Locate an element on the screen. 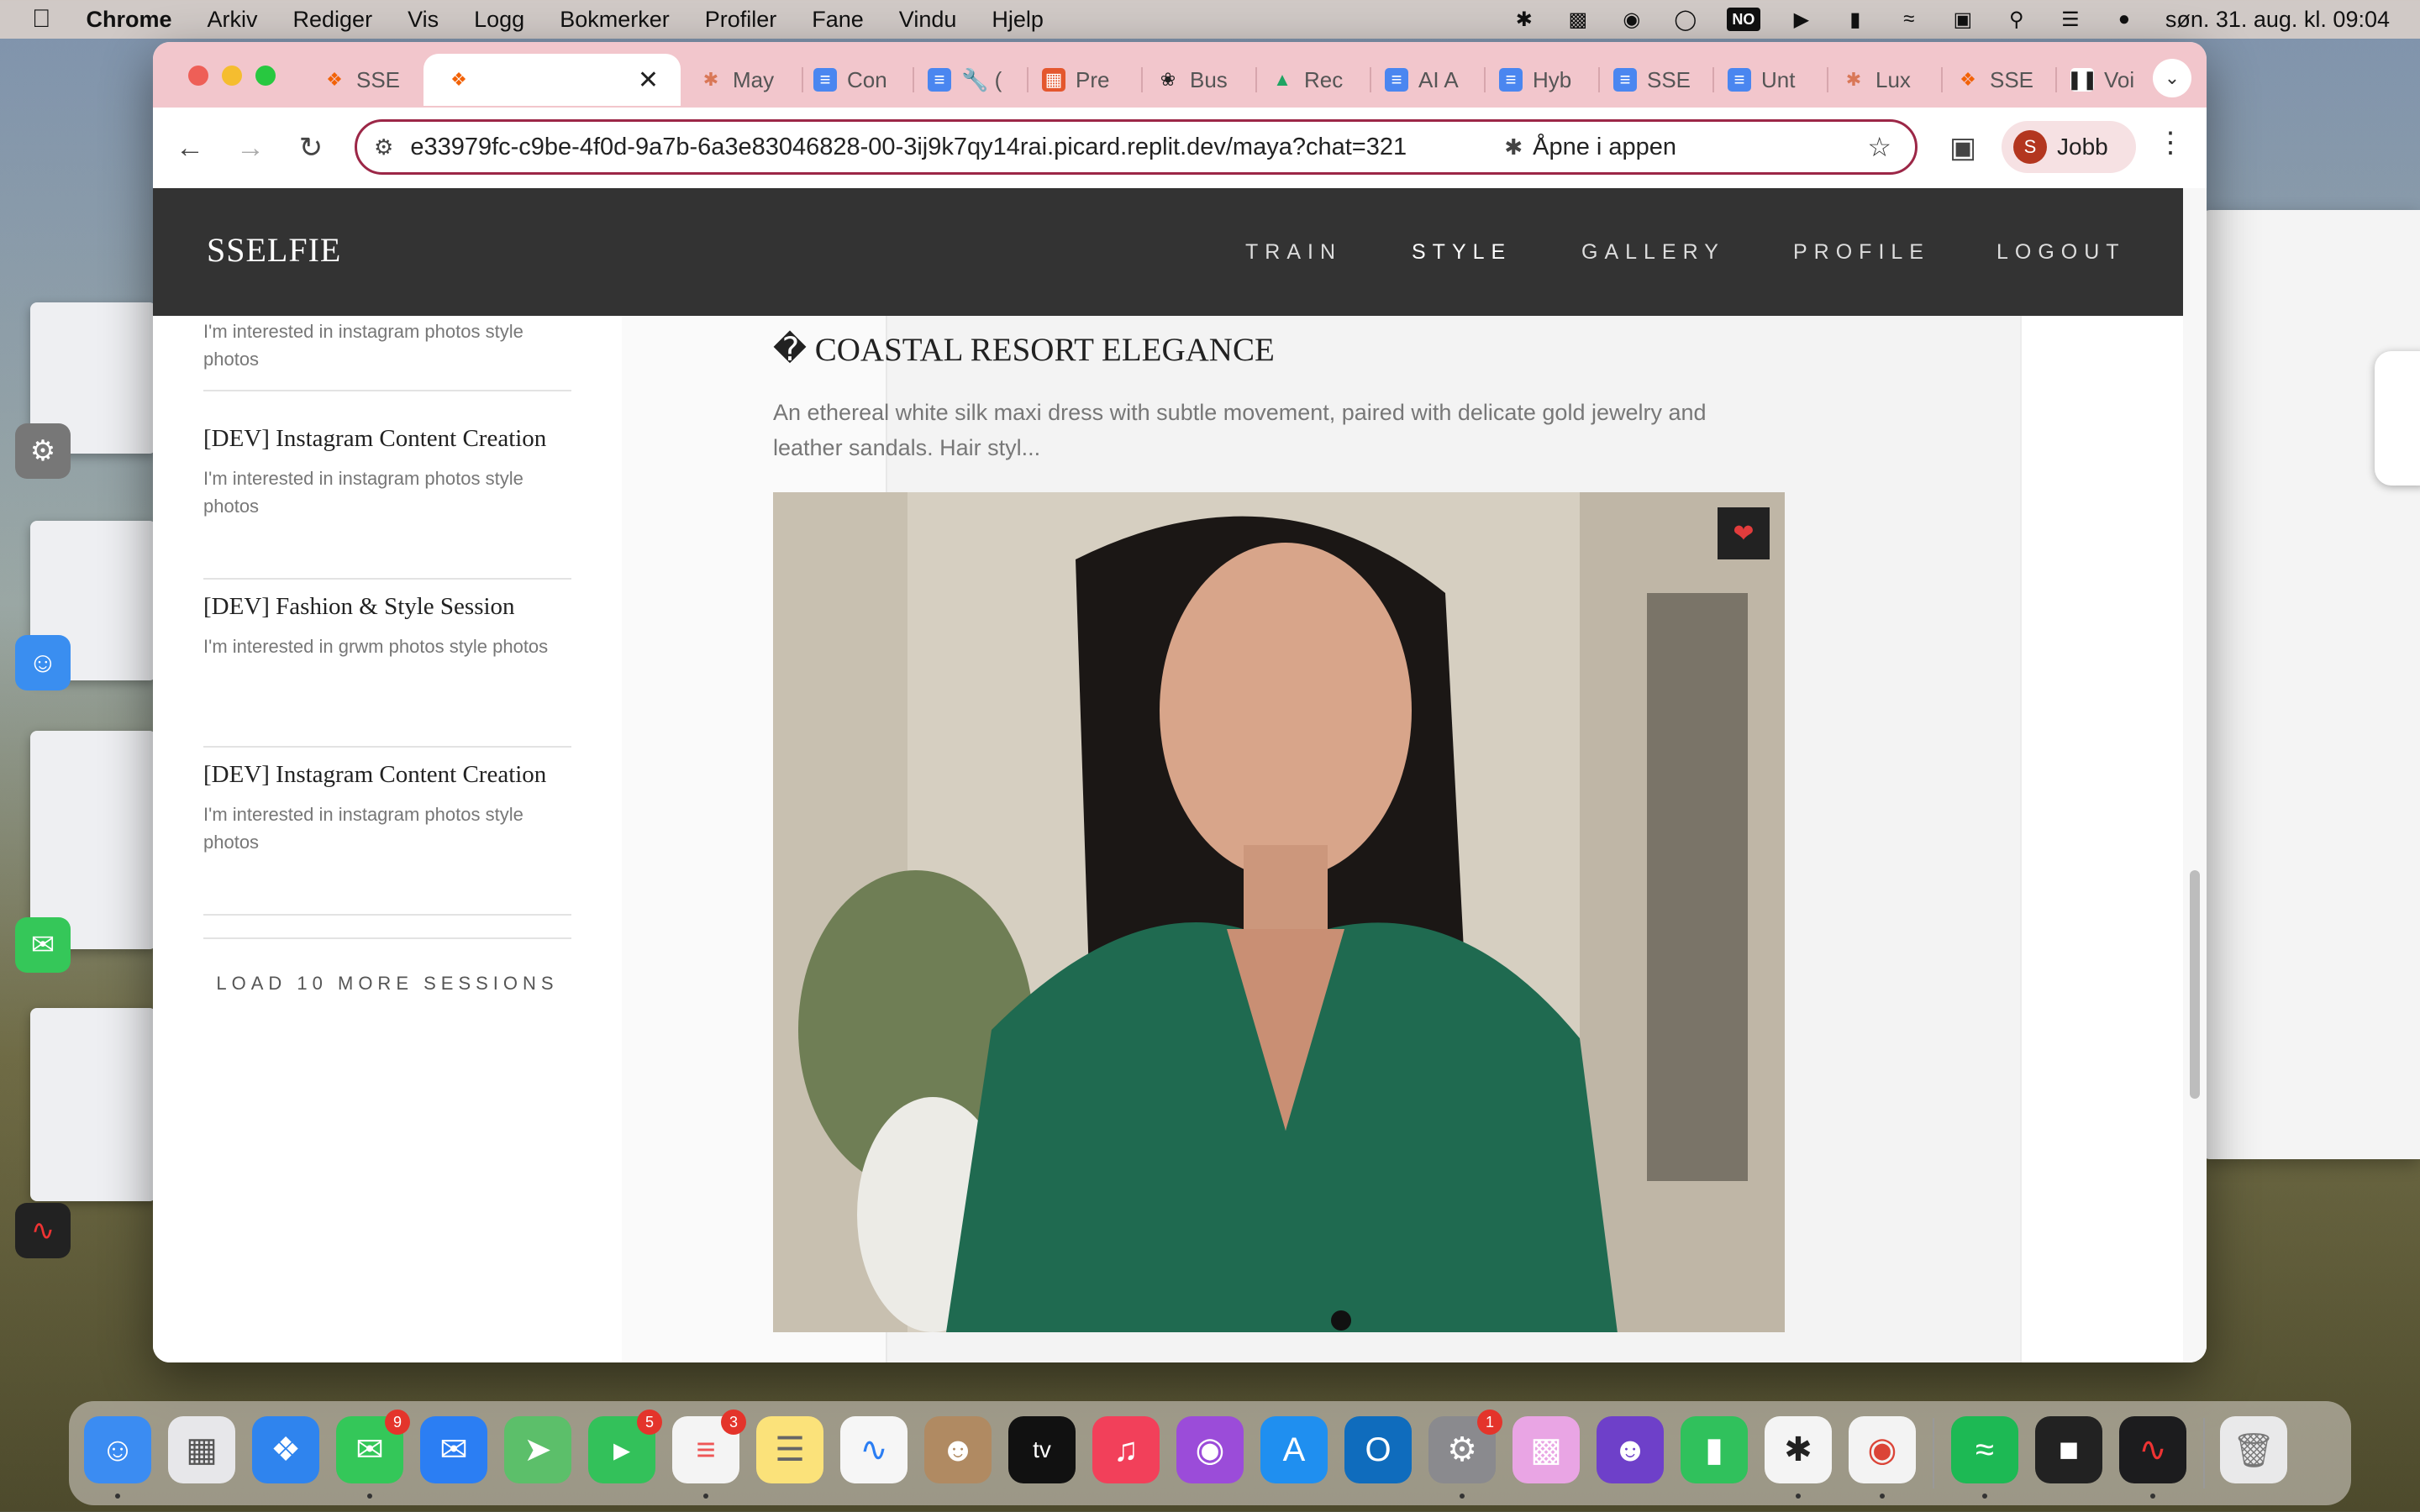 Image resolution: width=2420 pixels, height=1512 pixels. messages-icon: ✉ 9 is located at coordinates (373, 1454).